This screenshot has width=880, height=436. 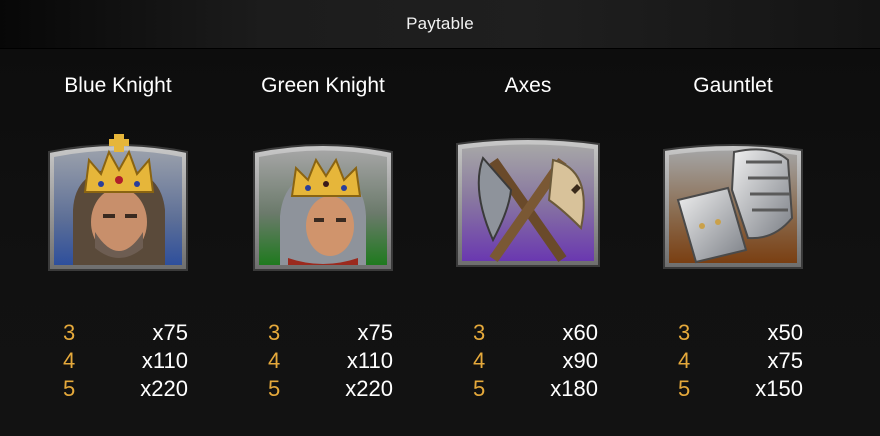 I want to click on green-knight-icon, so click(x=323, y=204).